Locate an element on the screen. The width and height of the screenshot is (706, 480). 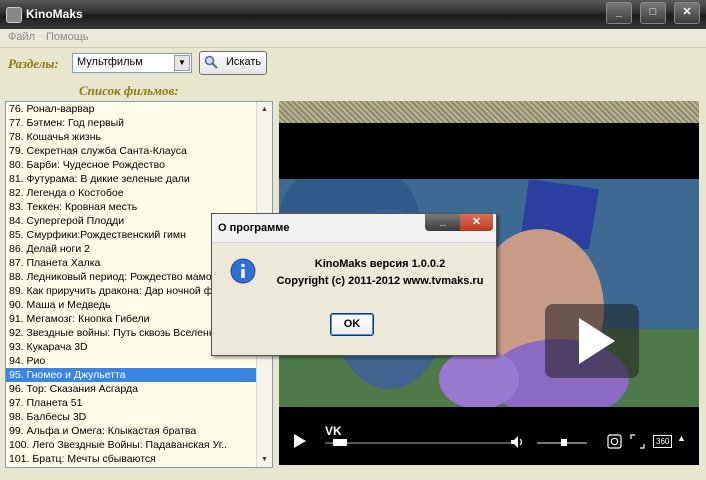
progress-handle is located at coordinates (339, 442).